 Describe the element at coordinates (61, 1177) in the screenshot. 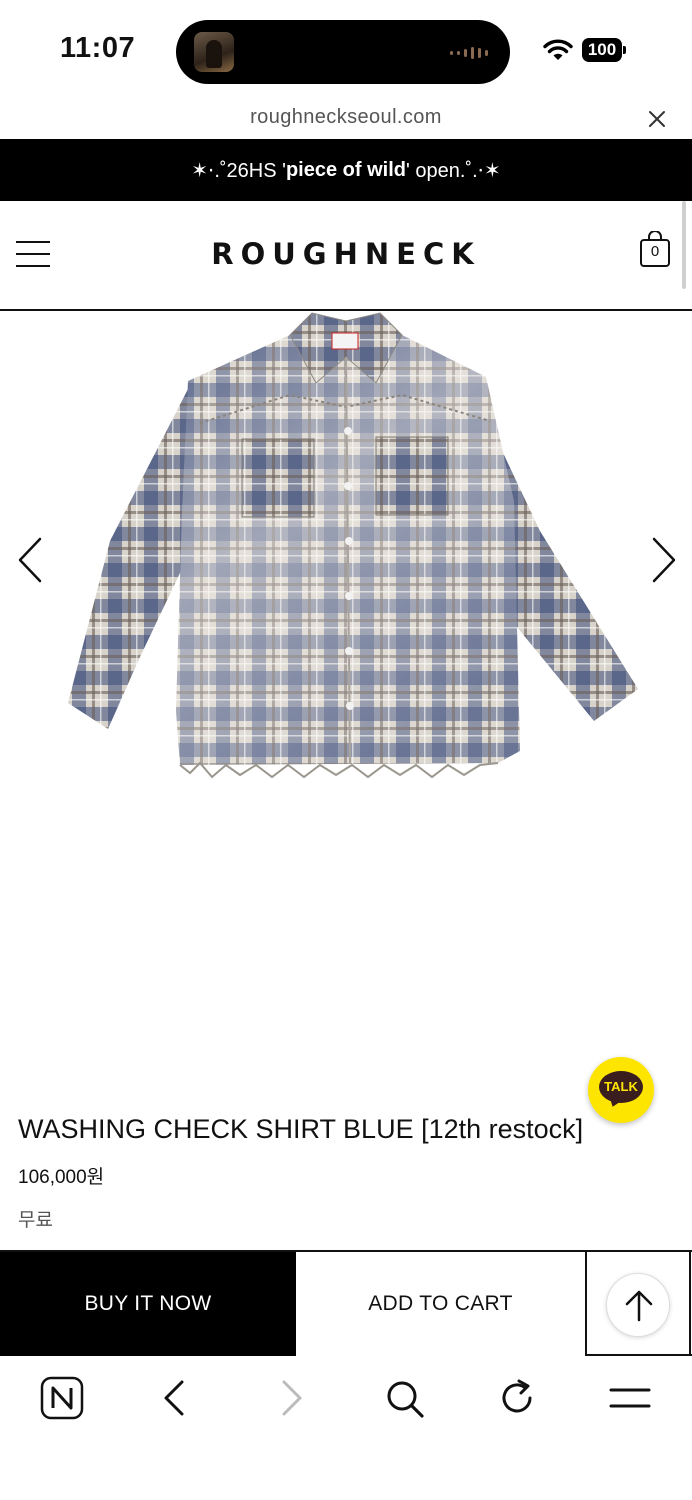

I see `product-price: 106,000원` at that location.